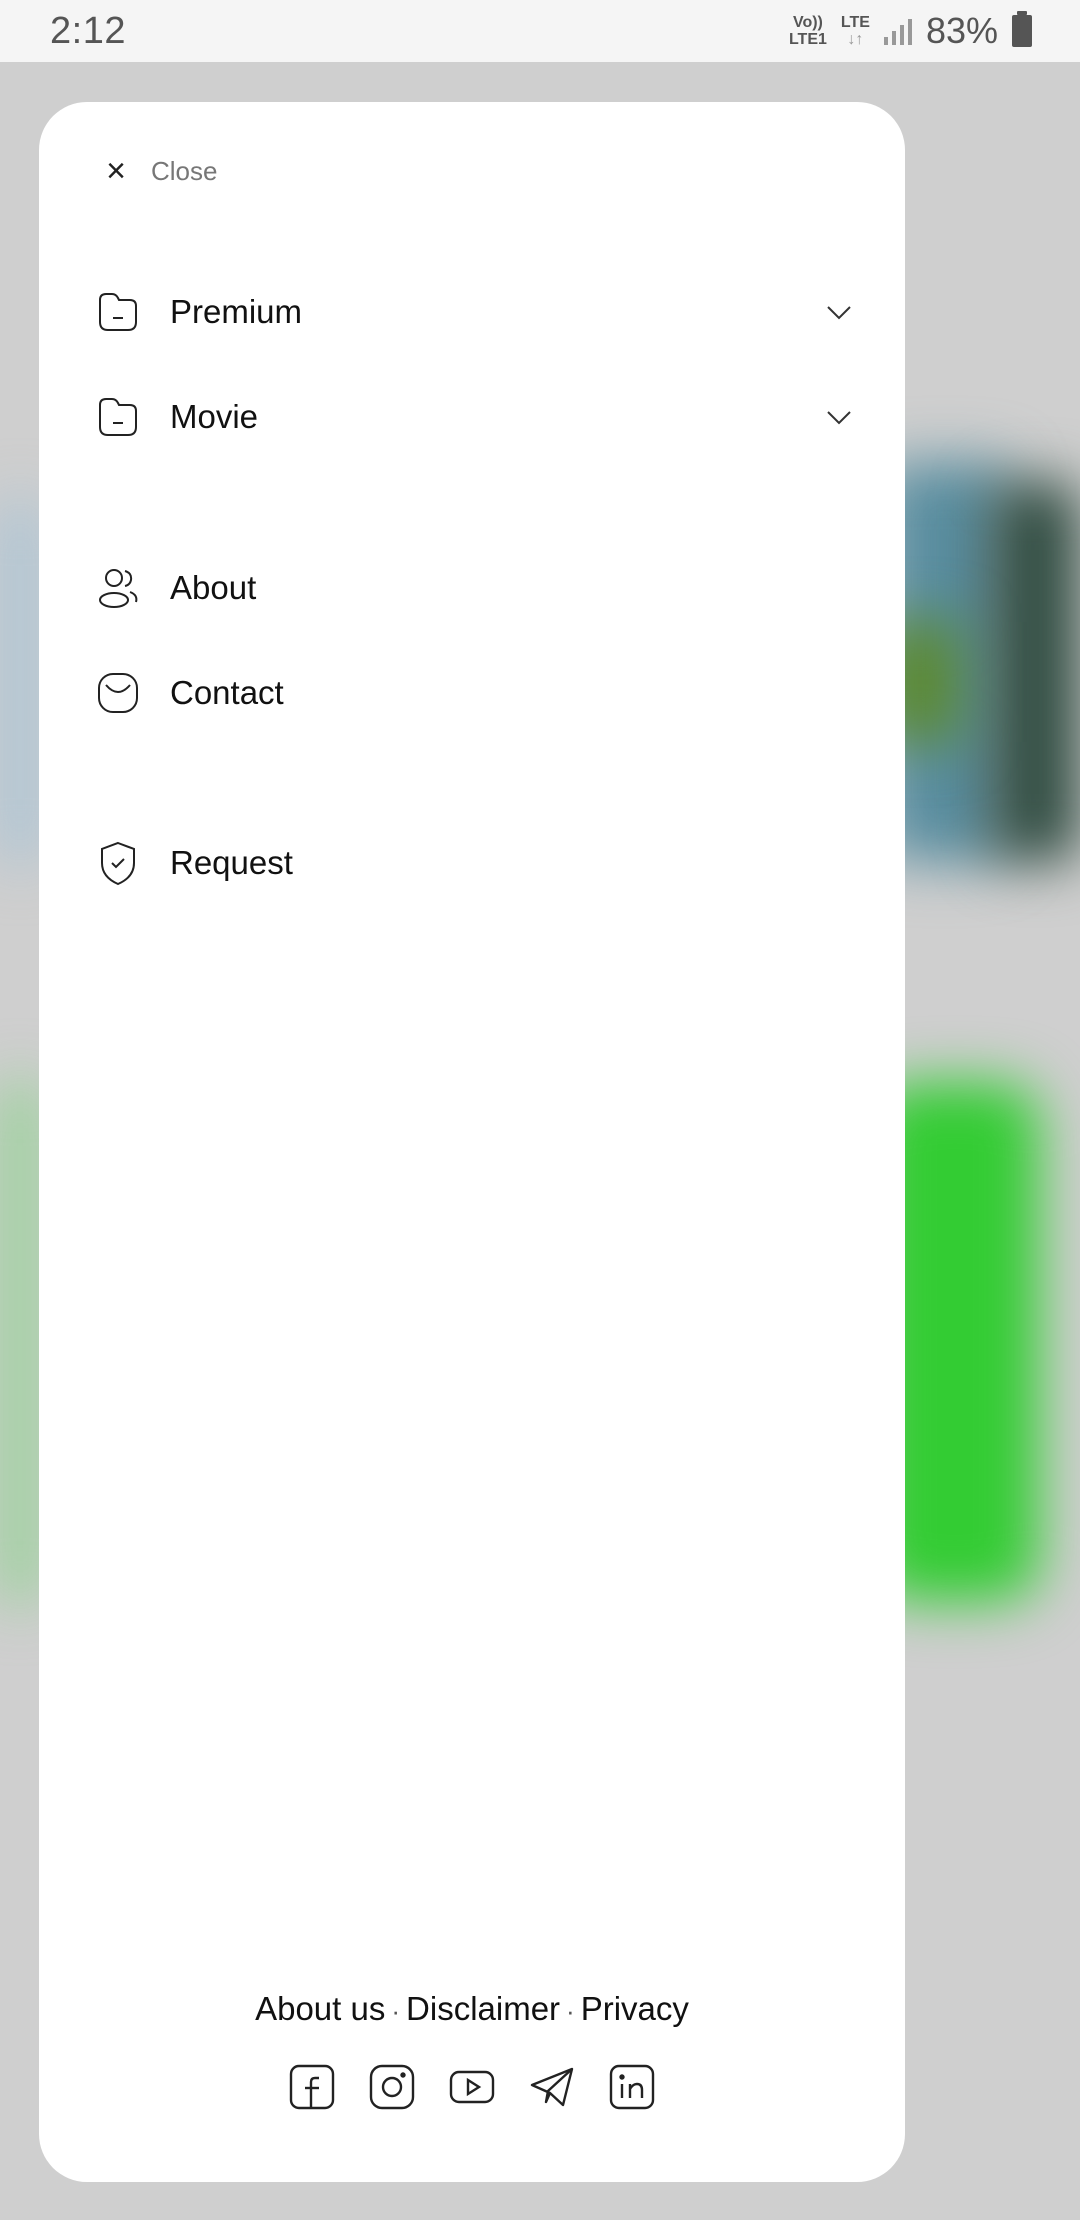 This screenshot has width=1080, height=2220. What do you see at coordinates (184, 170) in the screenshot?
I see `close-label: Close` at bounding box center [184, 170].